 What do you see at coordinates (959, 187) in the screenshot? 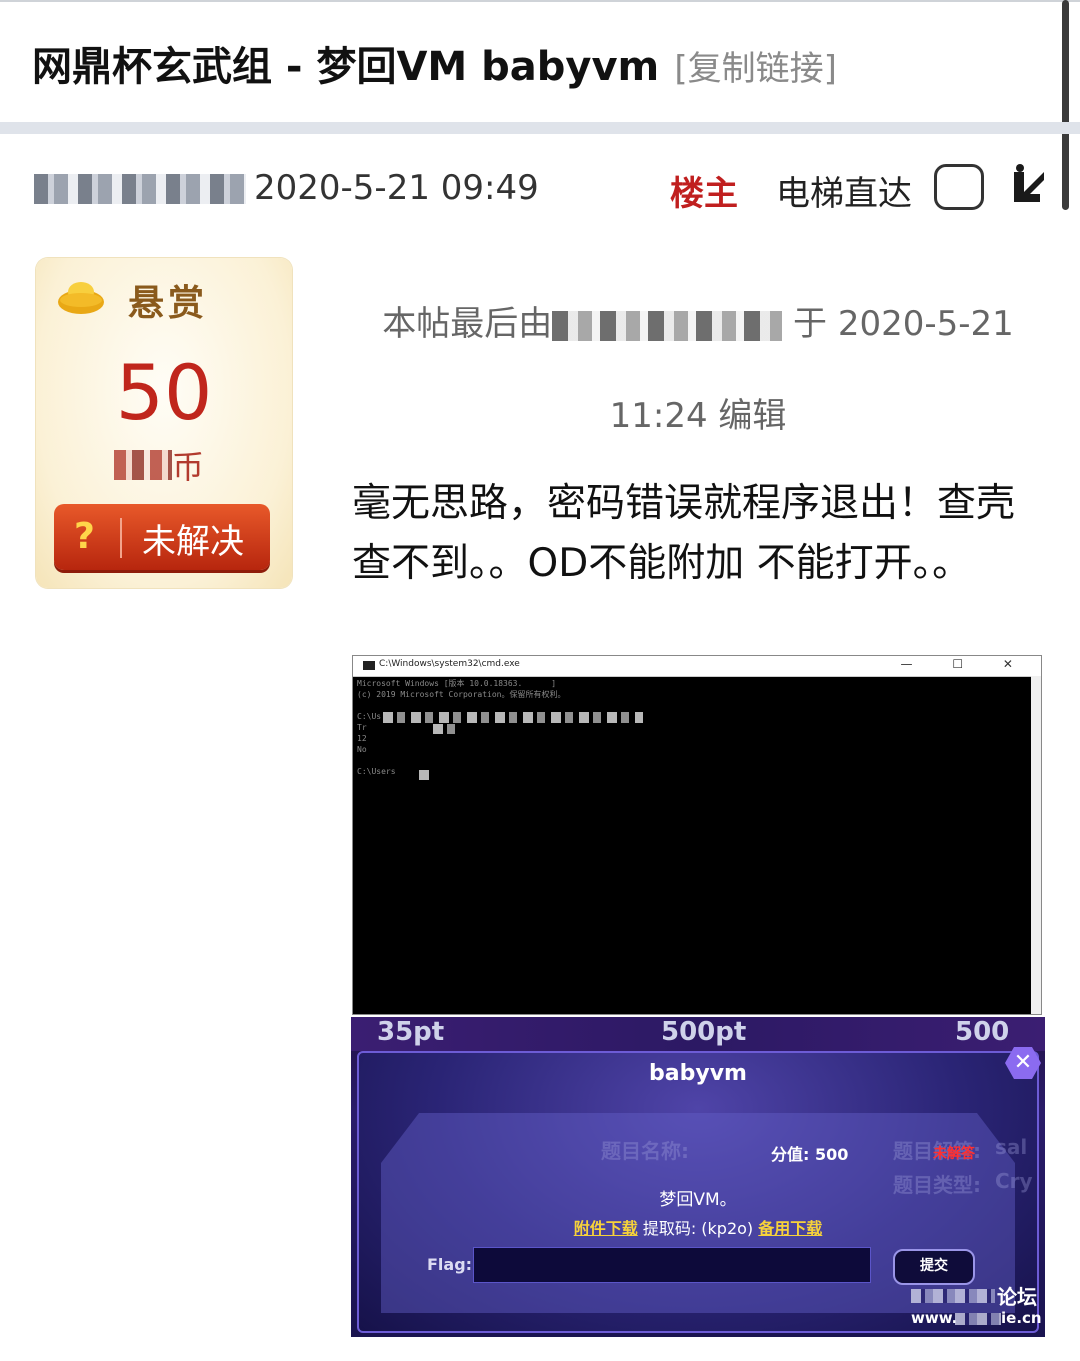
I see `floor-jump-input` at bounding box center [959, 187].